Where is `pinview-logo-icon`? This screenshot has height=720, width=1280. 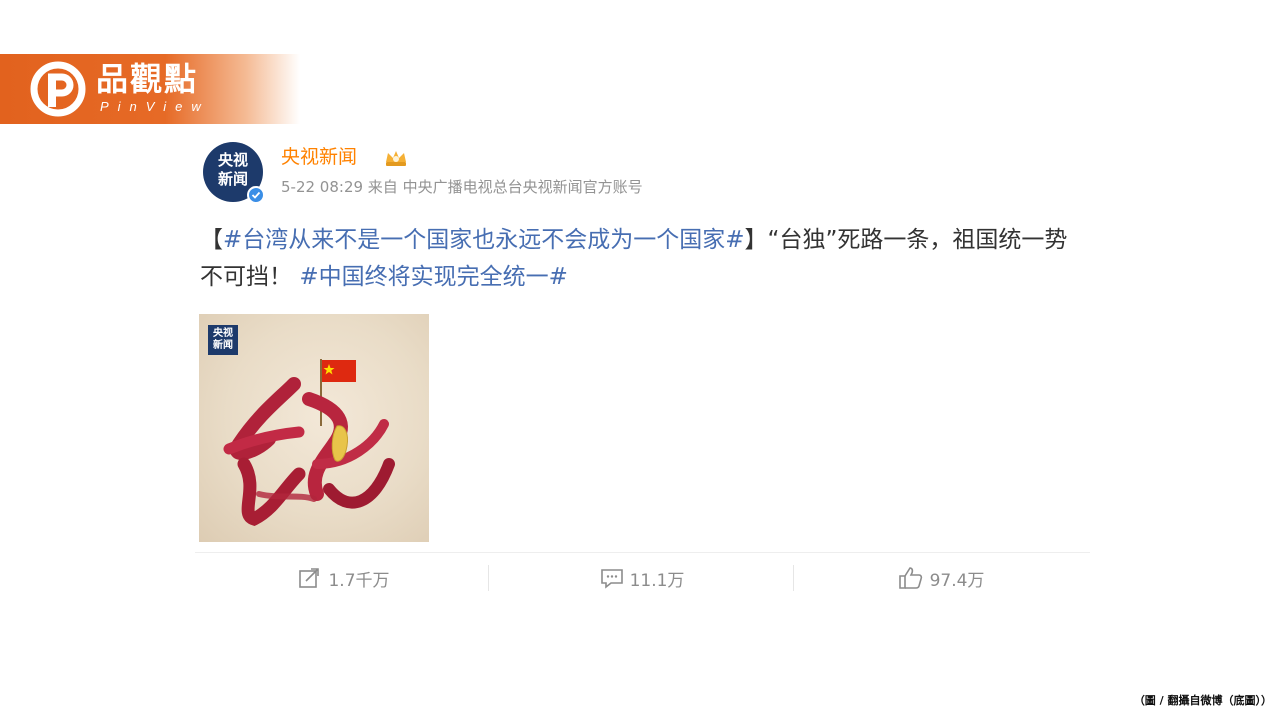 pinview-logo-icon is located at coordinates (58, 89).